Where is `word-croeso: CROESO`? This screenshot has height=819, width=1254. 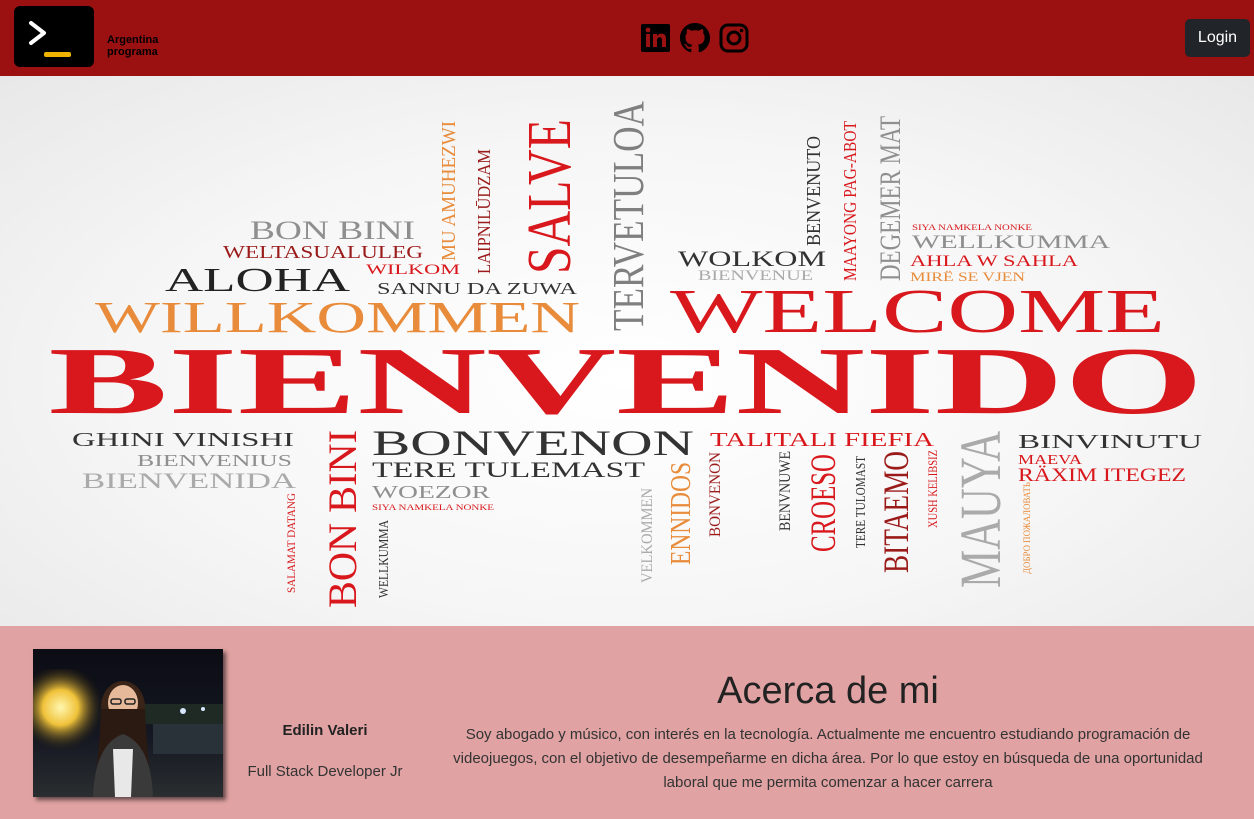
word-croeso: CROESO is located at coordinates (823, 503).